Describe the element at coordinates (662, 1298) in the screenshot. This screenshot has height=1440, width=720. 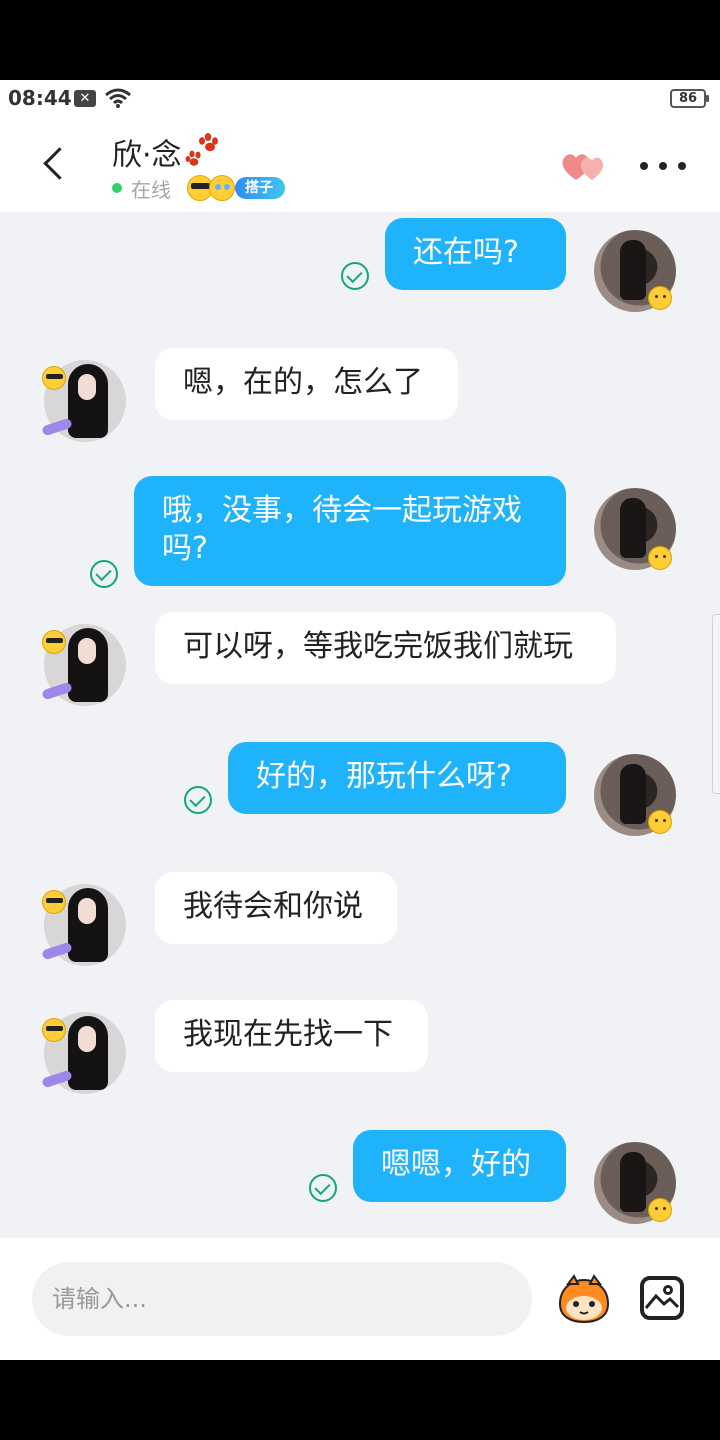
I see `image-icon` at that location.